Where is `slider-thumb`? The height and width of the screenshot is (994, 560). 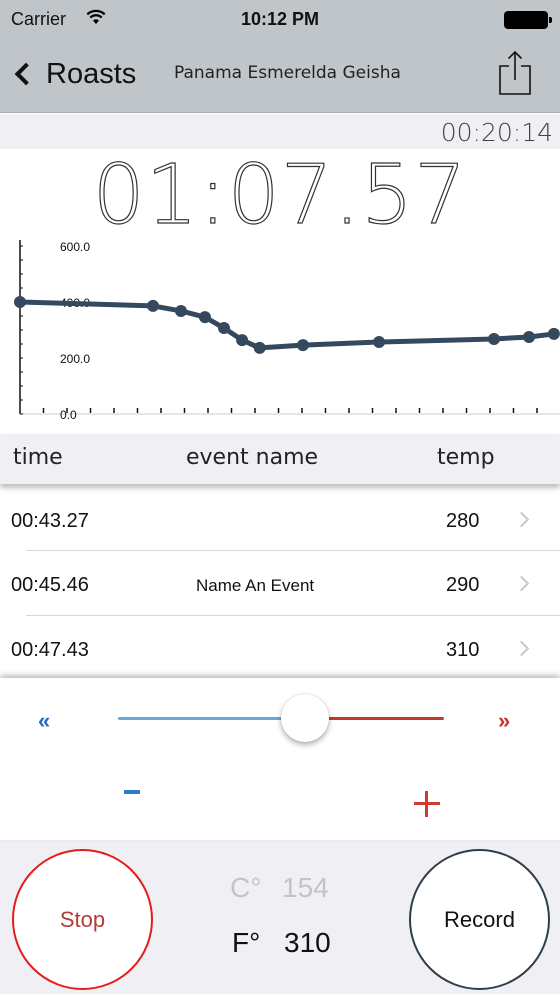 slider-thumb is located at coordinates (305, 718).